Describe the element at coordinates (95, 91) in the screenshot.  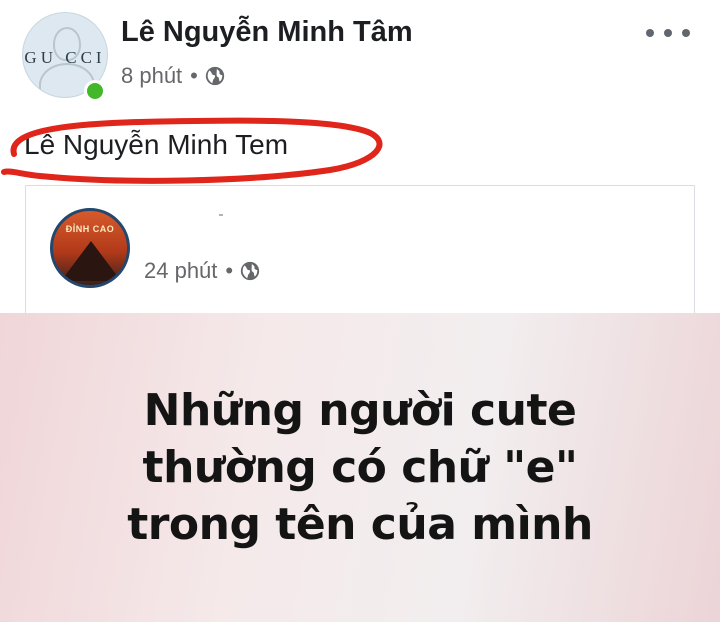
I see `online-status-indicator` at that location.